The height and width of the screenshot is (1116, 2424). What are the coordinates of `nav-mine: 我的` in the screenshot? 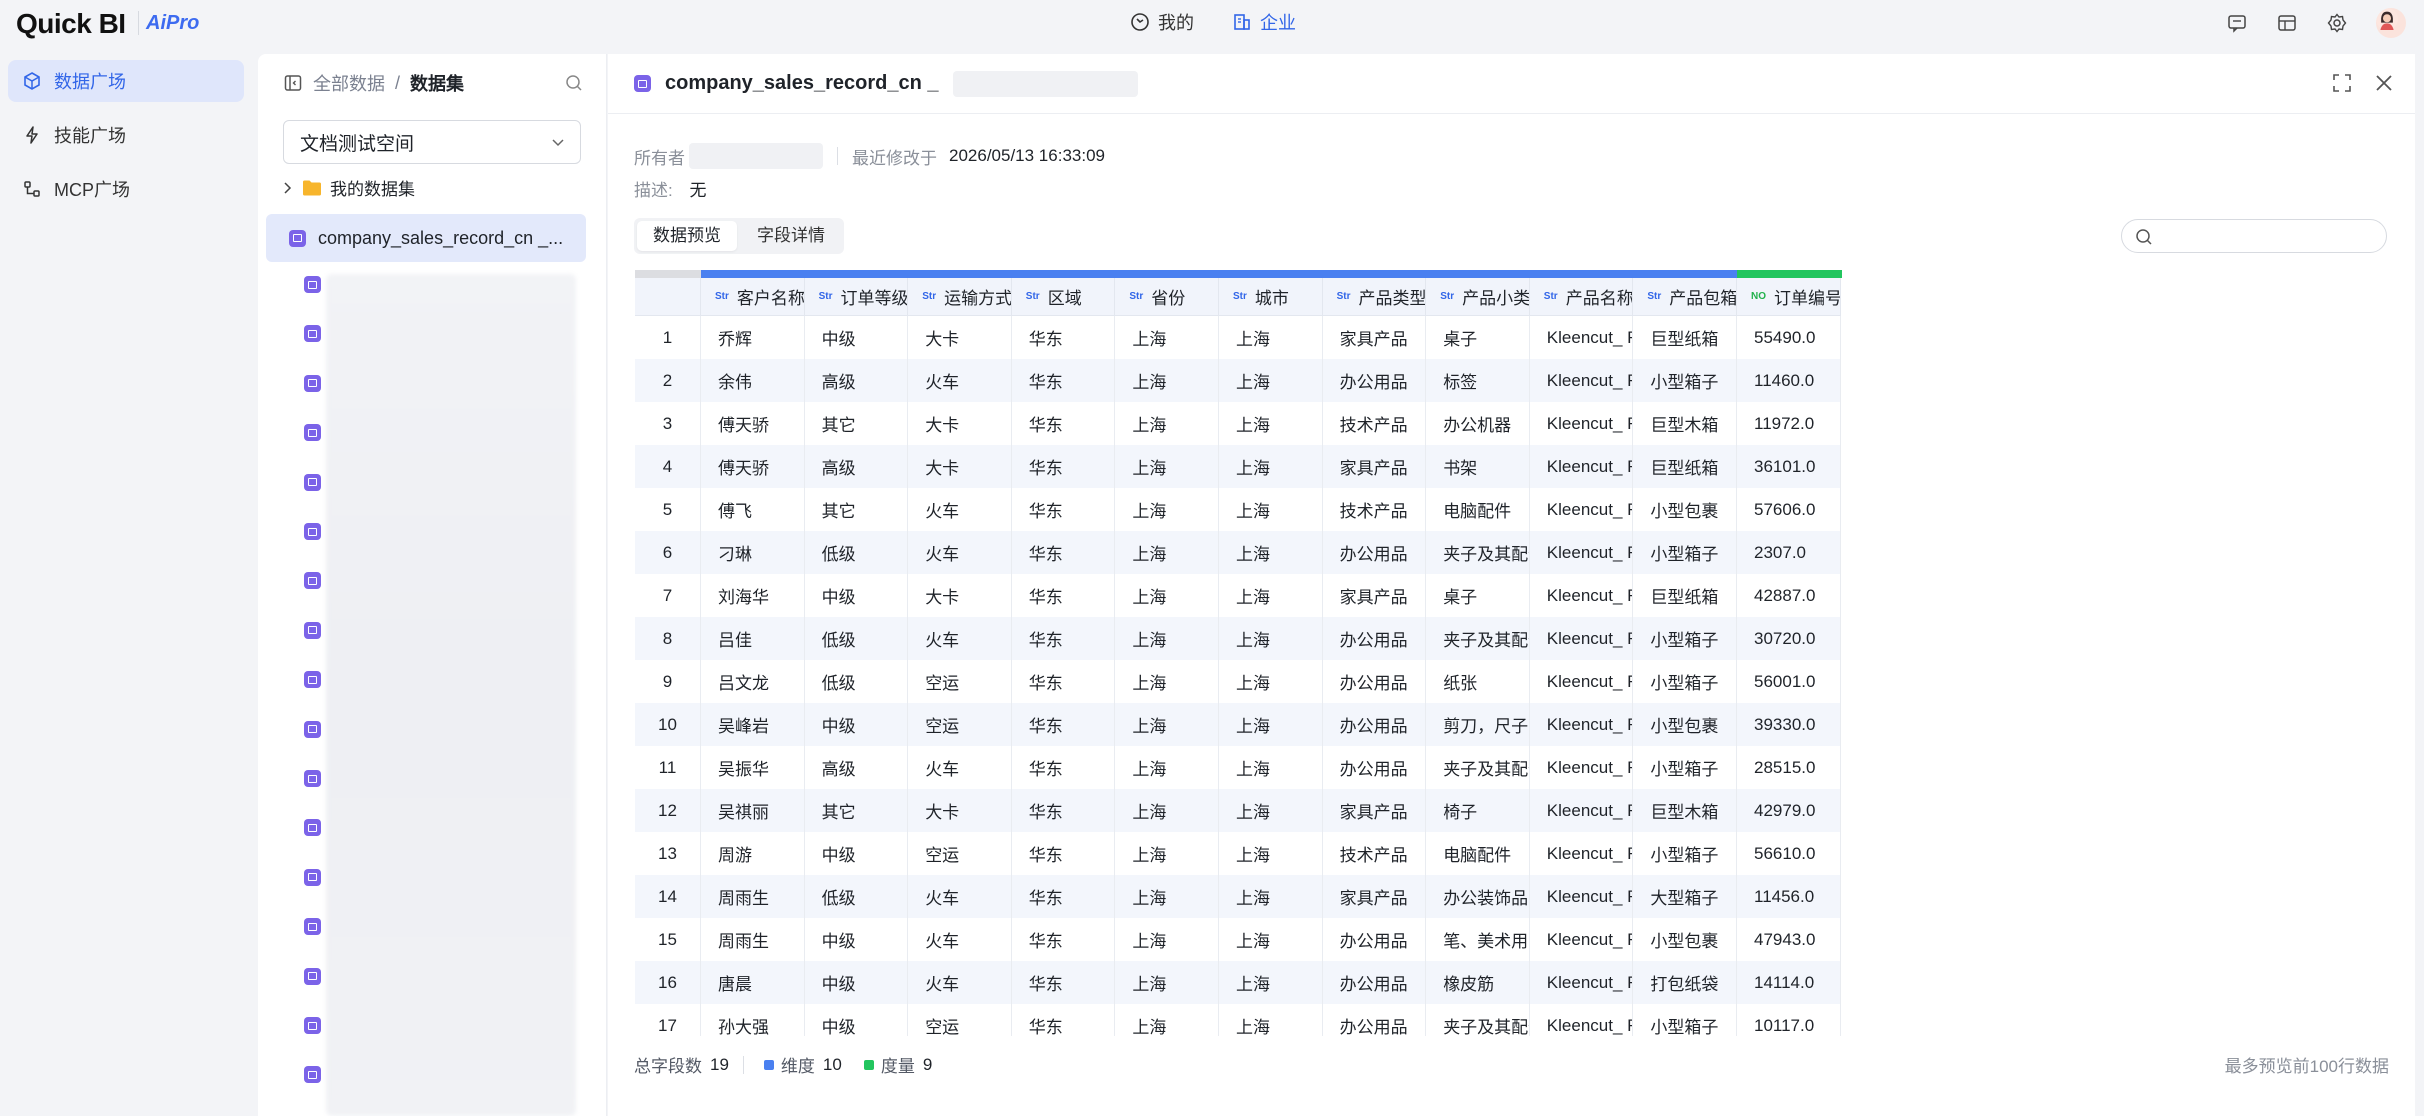 It's located at (1162, 22).